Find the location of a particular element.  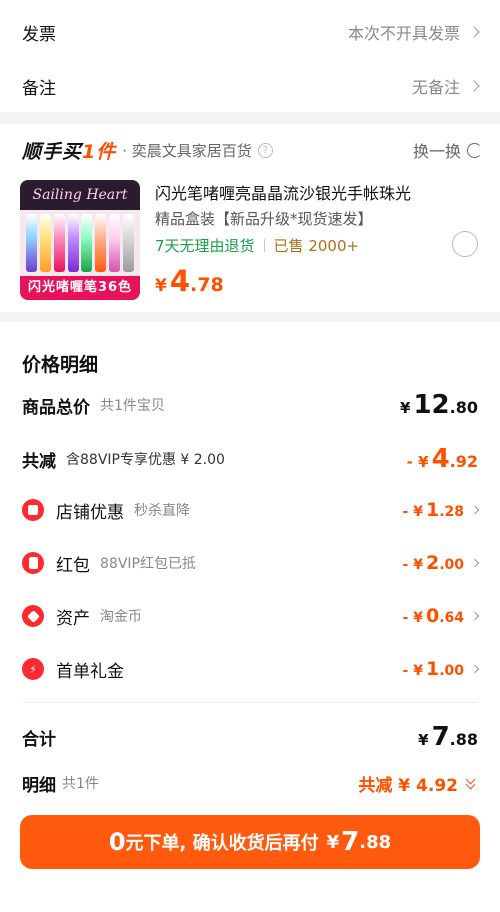

amount-int: 2 is located at coordinates (432, 563).